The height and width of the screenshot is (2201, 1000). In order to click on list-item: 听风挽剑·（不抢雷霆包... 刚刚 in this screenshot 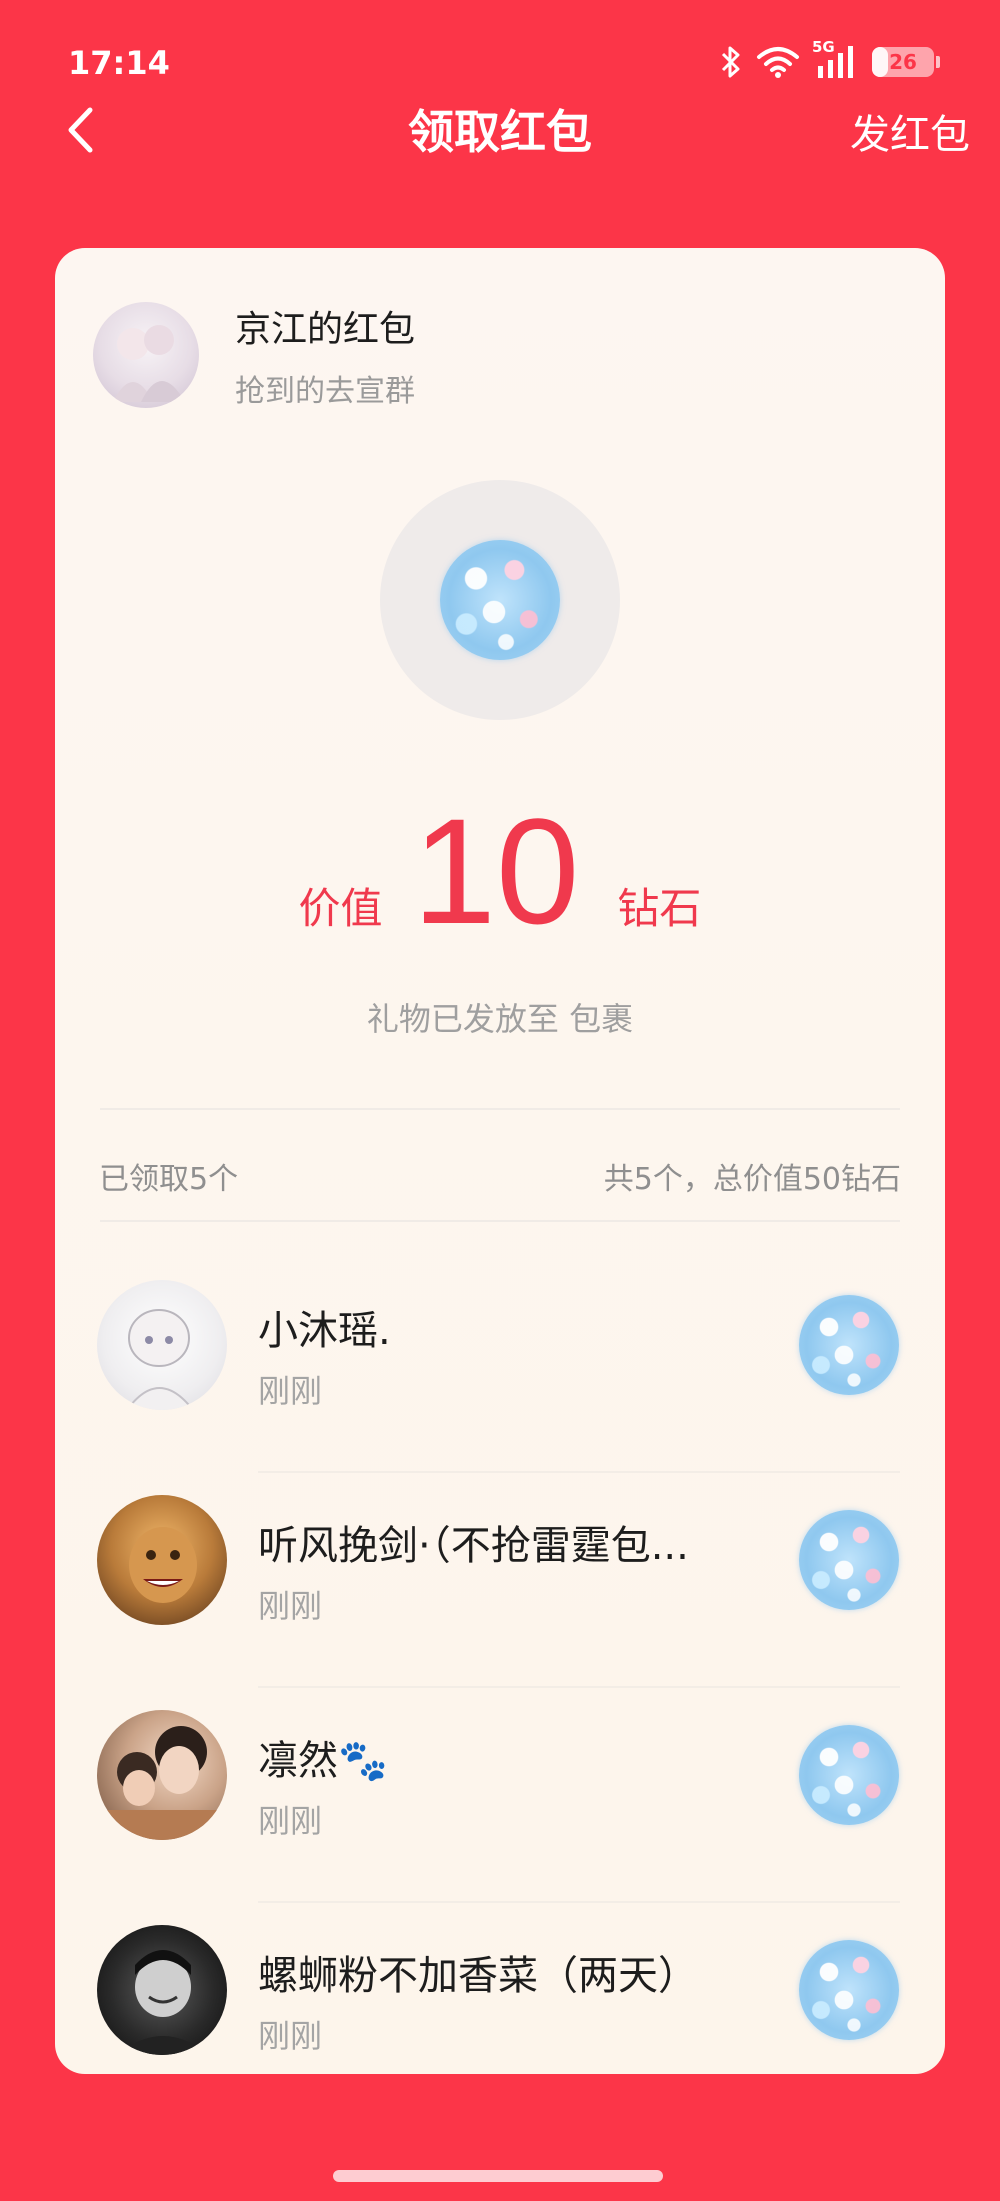, I will do `click(500, 1580)`.